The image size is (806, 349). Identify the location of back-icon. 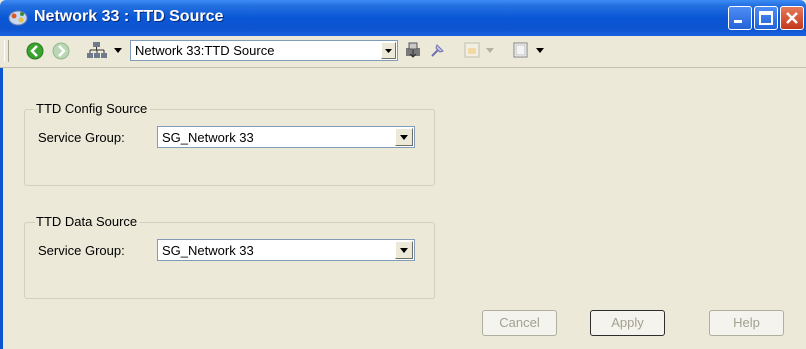
(35, 51).